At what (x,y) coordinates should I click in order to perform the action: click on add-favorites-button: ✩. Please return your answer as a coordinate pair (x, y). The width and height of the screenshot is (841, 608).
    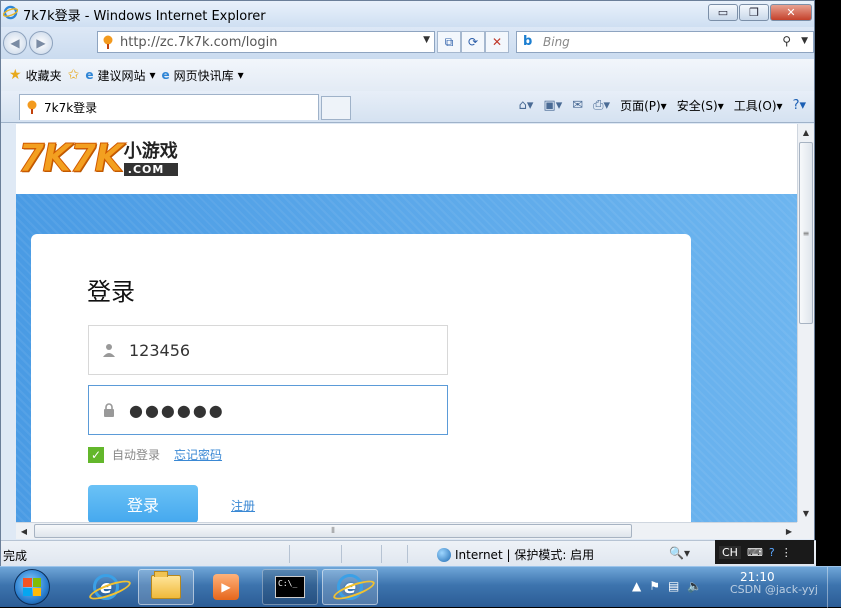
    Looking at the image, I should click on (74, 75).